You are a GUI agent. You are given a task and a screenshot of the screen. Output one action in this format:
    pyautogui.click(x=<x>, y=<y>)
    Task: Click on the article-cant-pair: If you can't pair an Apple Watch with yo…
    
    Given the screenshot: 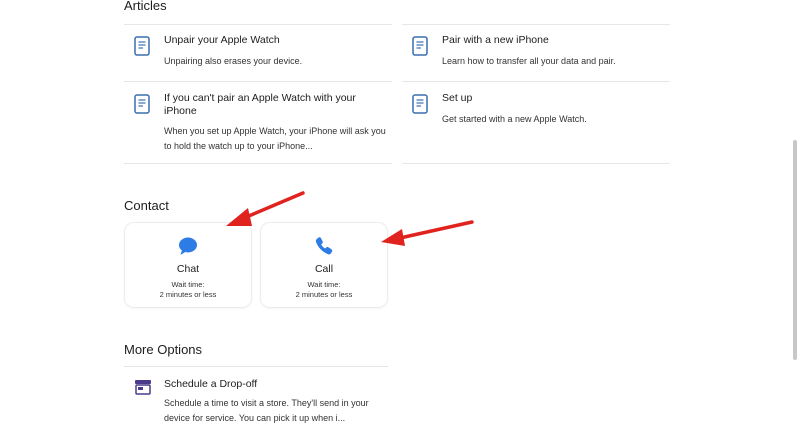 What is the action you would take?
    pyautogui.click(x=258, y=123)
    